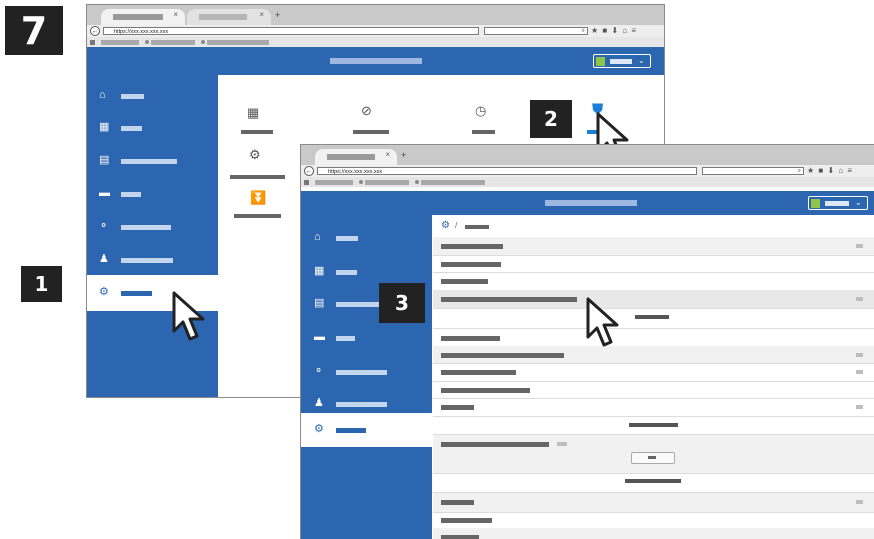  Describe the element at coordinates (34, 30) in the screenshot. I see `step-number-badge: 7` at that location.